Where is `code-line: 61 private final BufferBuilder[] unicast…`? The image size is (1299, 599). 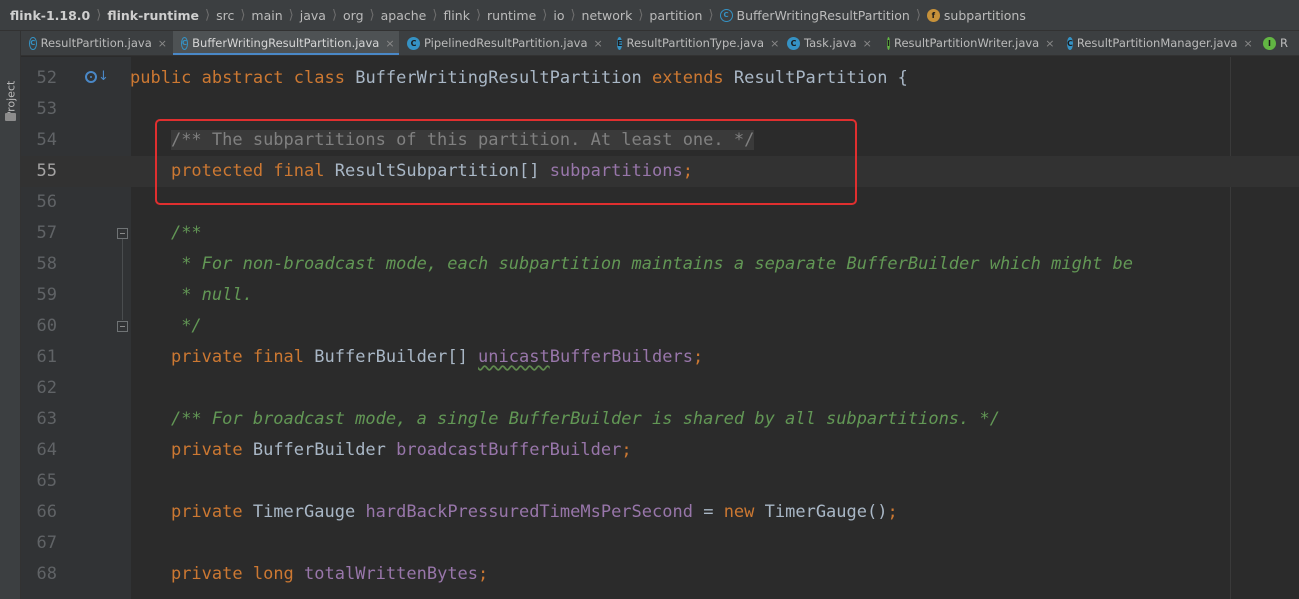 code-line: 61 private final BufferBuilder[] unicast… is located at coordinates (660, 357).